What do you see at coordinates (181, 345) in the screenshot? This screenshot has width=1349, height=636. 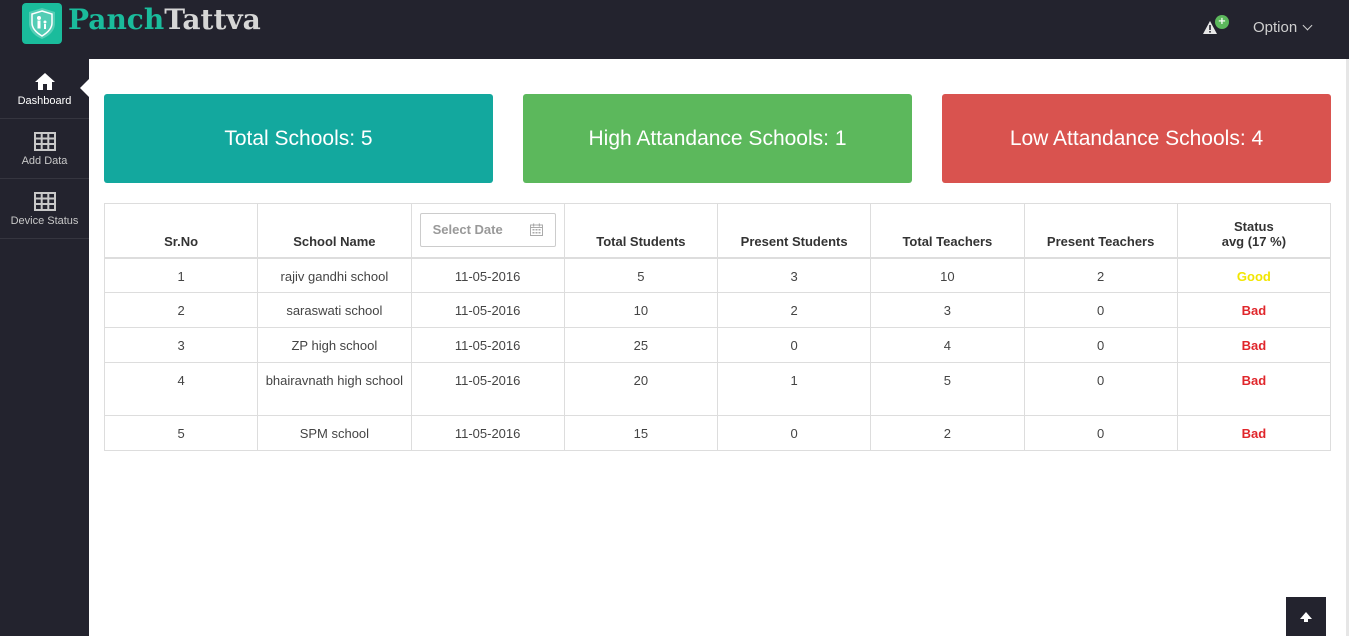 I see `cell-srno: 3` at bounding box center [181, 345].